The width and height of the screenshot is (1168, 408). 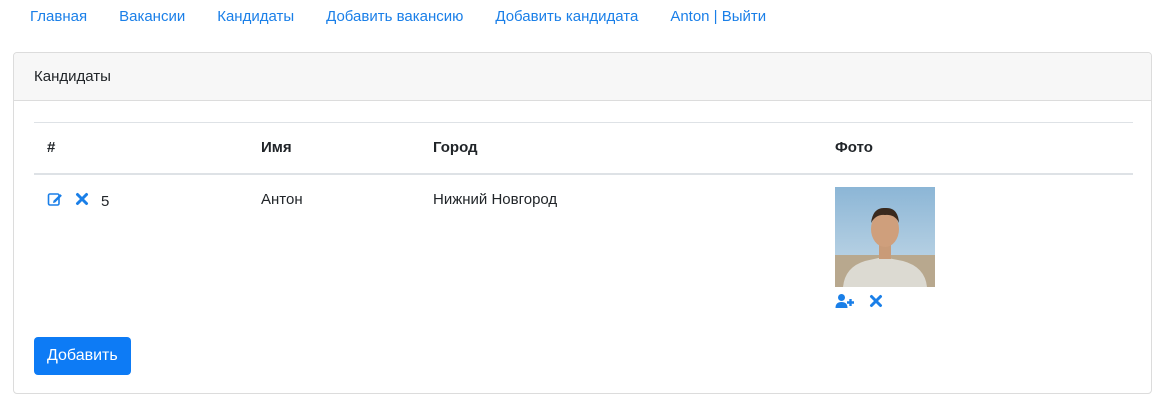 I want to click on user-plus-icon, so click(x=845, y=303).